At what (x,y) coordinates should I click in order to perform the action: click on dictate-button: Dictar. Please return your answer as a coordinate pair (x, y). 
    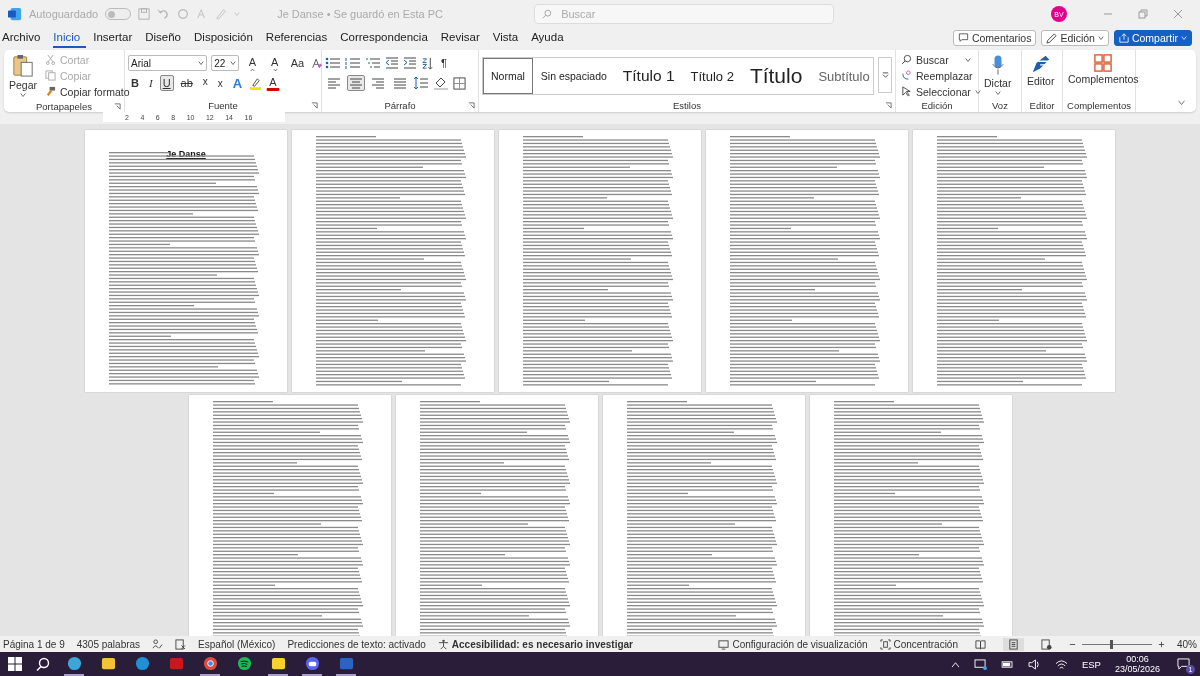
    Looking at the image, I should click on (998, 75).